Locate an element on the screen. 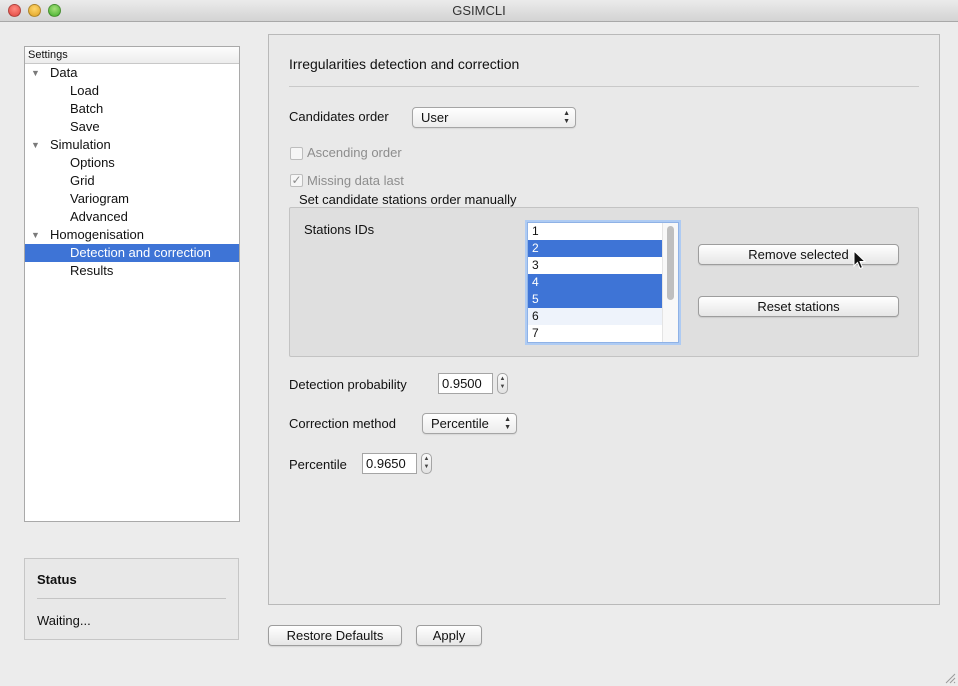 The width and height of the screenshot is (958, 686). tree-item-results: Results is located at coordinates (132, 271).